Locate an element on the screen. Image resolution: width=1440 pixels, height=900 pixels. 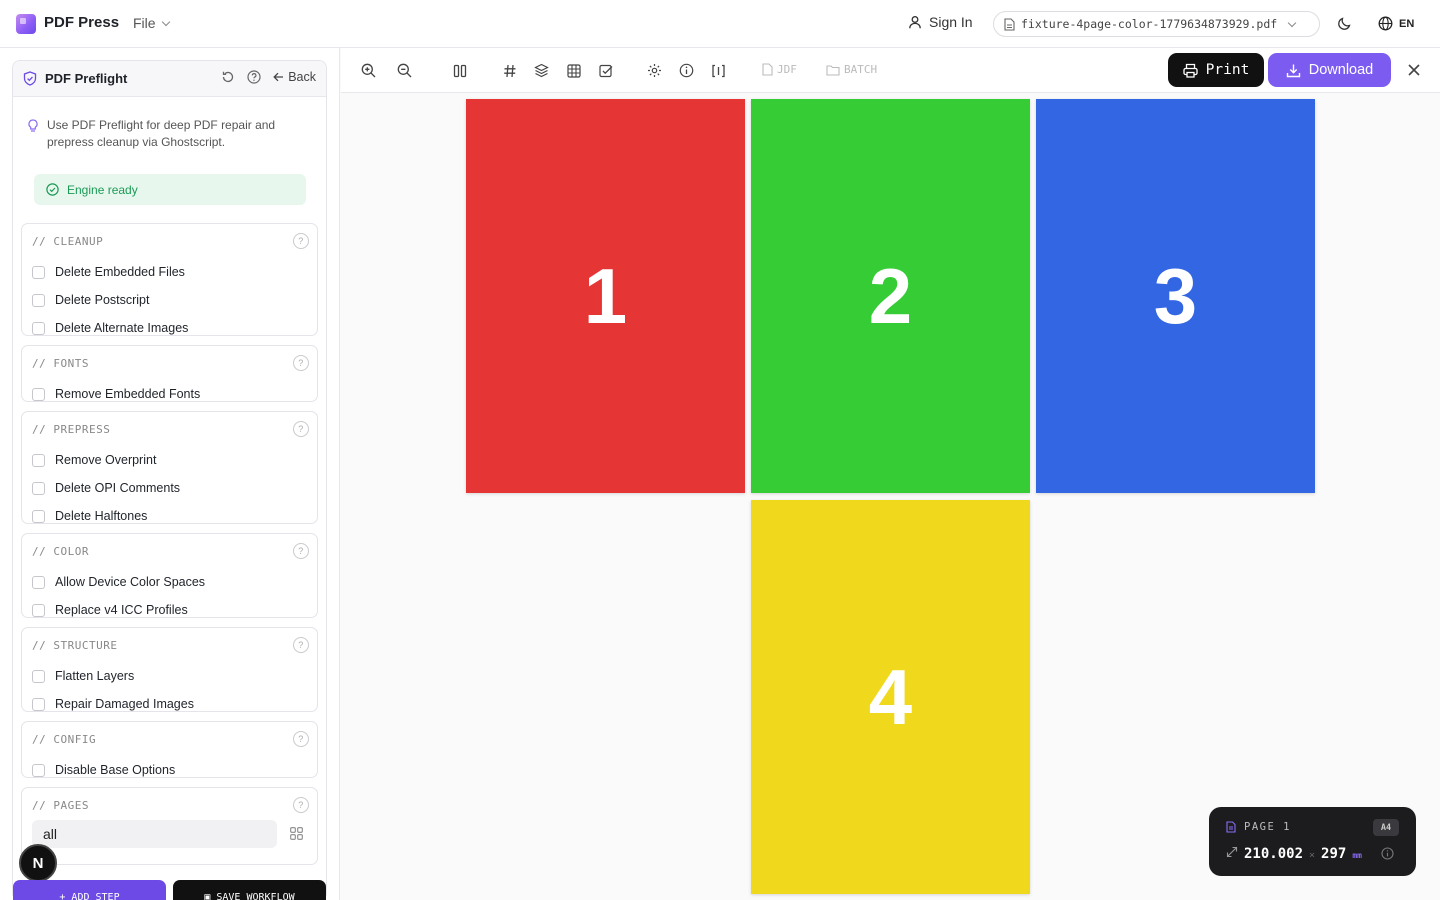
save-workflow-label: SAVE WORKFLOW is located at coordinates (255, 896).